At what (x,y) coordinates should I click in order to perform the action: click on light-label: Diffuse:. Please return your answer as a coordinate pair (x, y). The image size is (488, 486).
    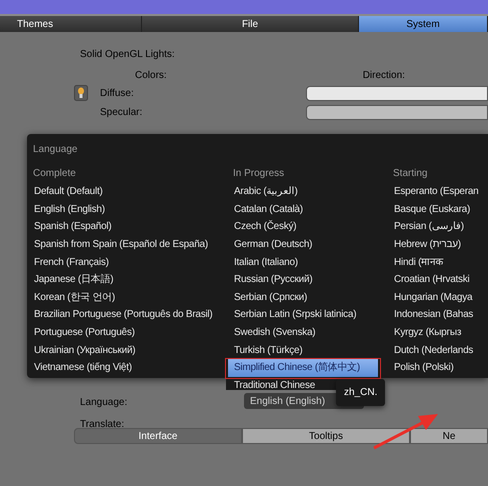
    Looking at the image, I should click on (117, 93).